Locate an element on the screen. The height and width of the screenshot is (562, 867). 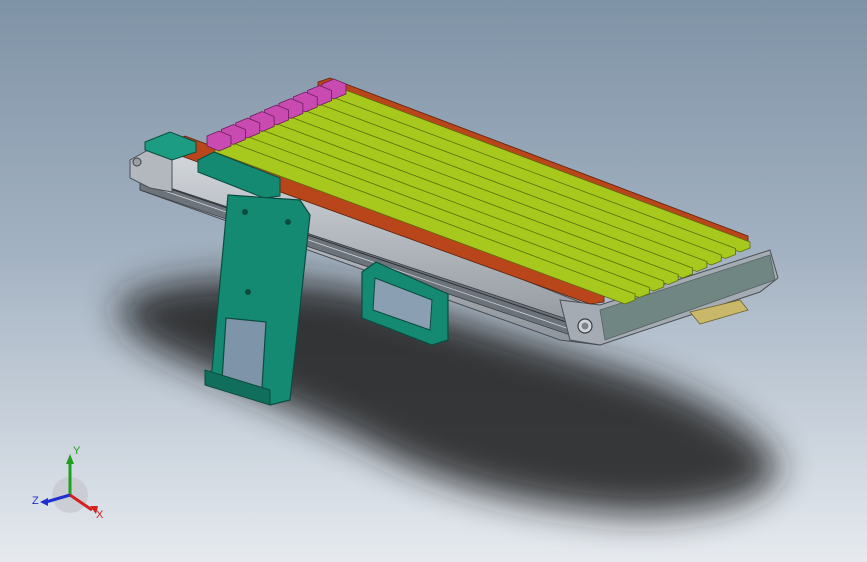
x-axis-label: X is located at coordinates (100, 515).